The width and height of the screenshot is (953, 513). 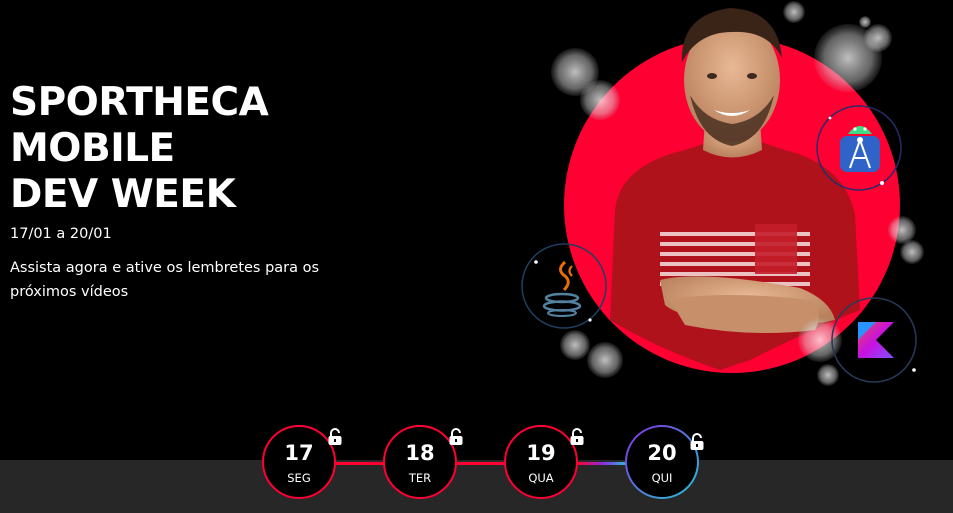 What do you see at coordinates (662, 478) in the screenshot?
I see `day-weekday: QUI` at bounding box center [662, 478].